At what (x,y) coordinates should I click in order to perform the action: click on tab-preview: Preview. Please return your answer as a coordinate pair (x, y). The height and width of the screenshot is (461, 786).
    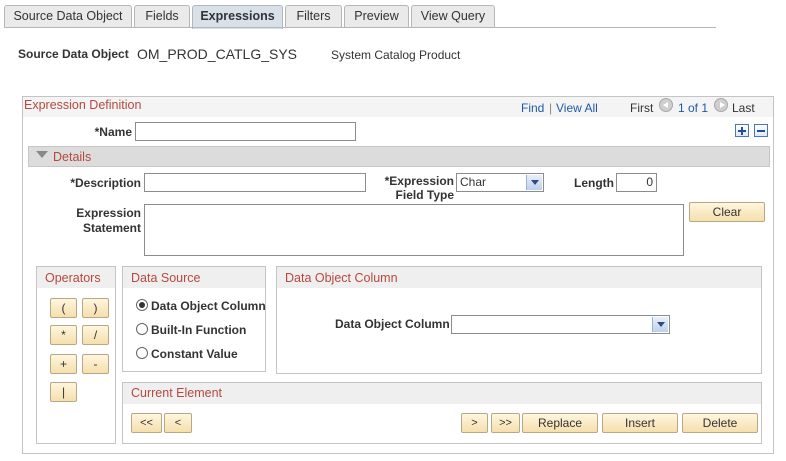
    Looking at the image, I should click on (376, 16).